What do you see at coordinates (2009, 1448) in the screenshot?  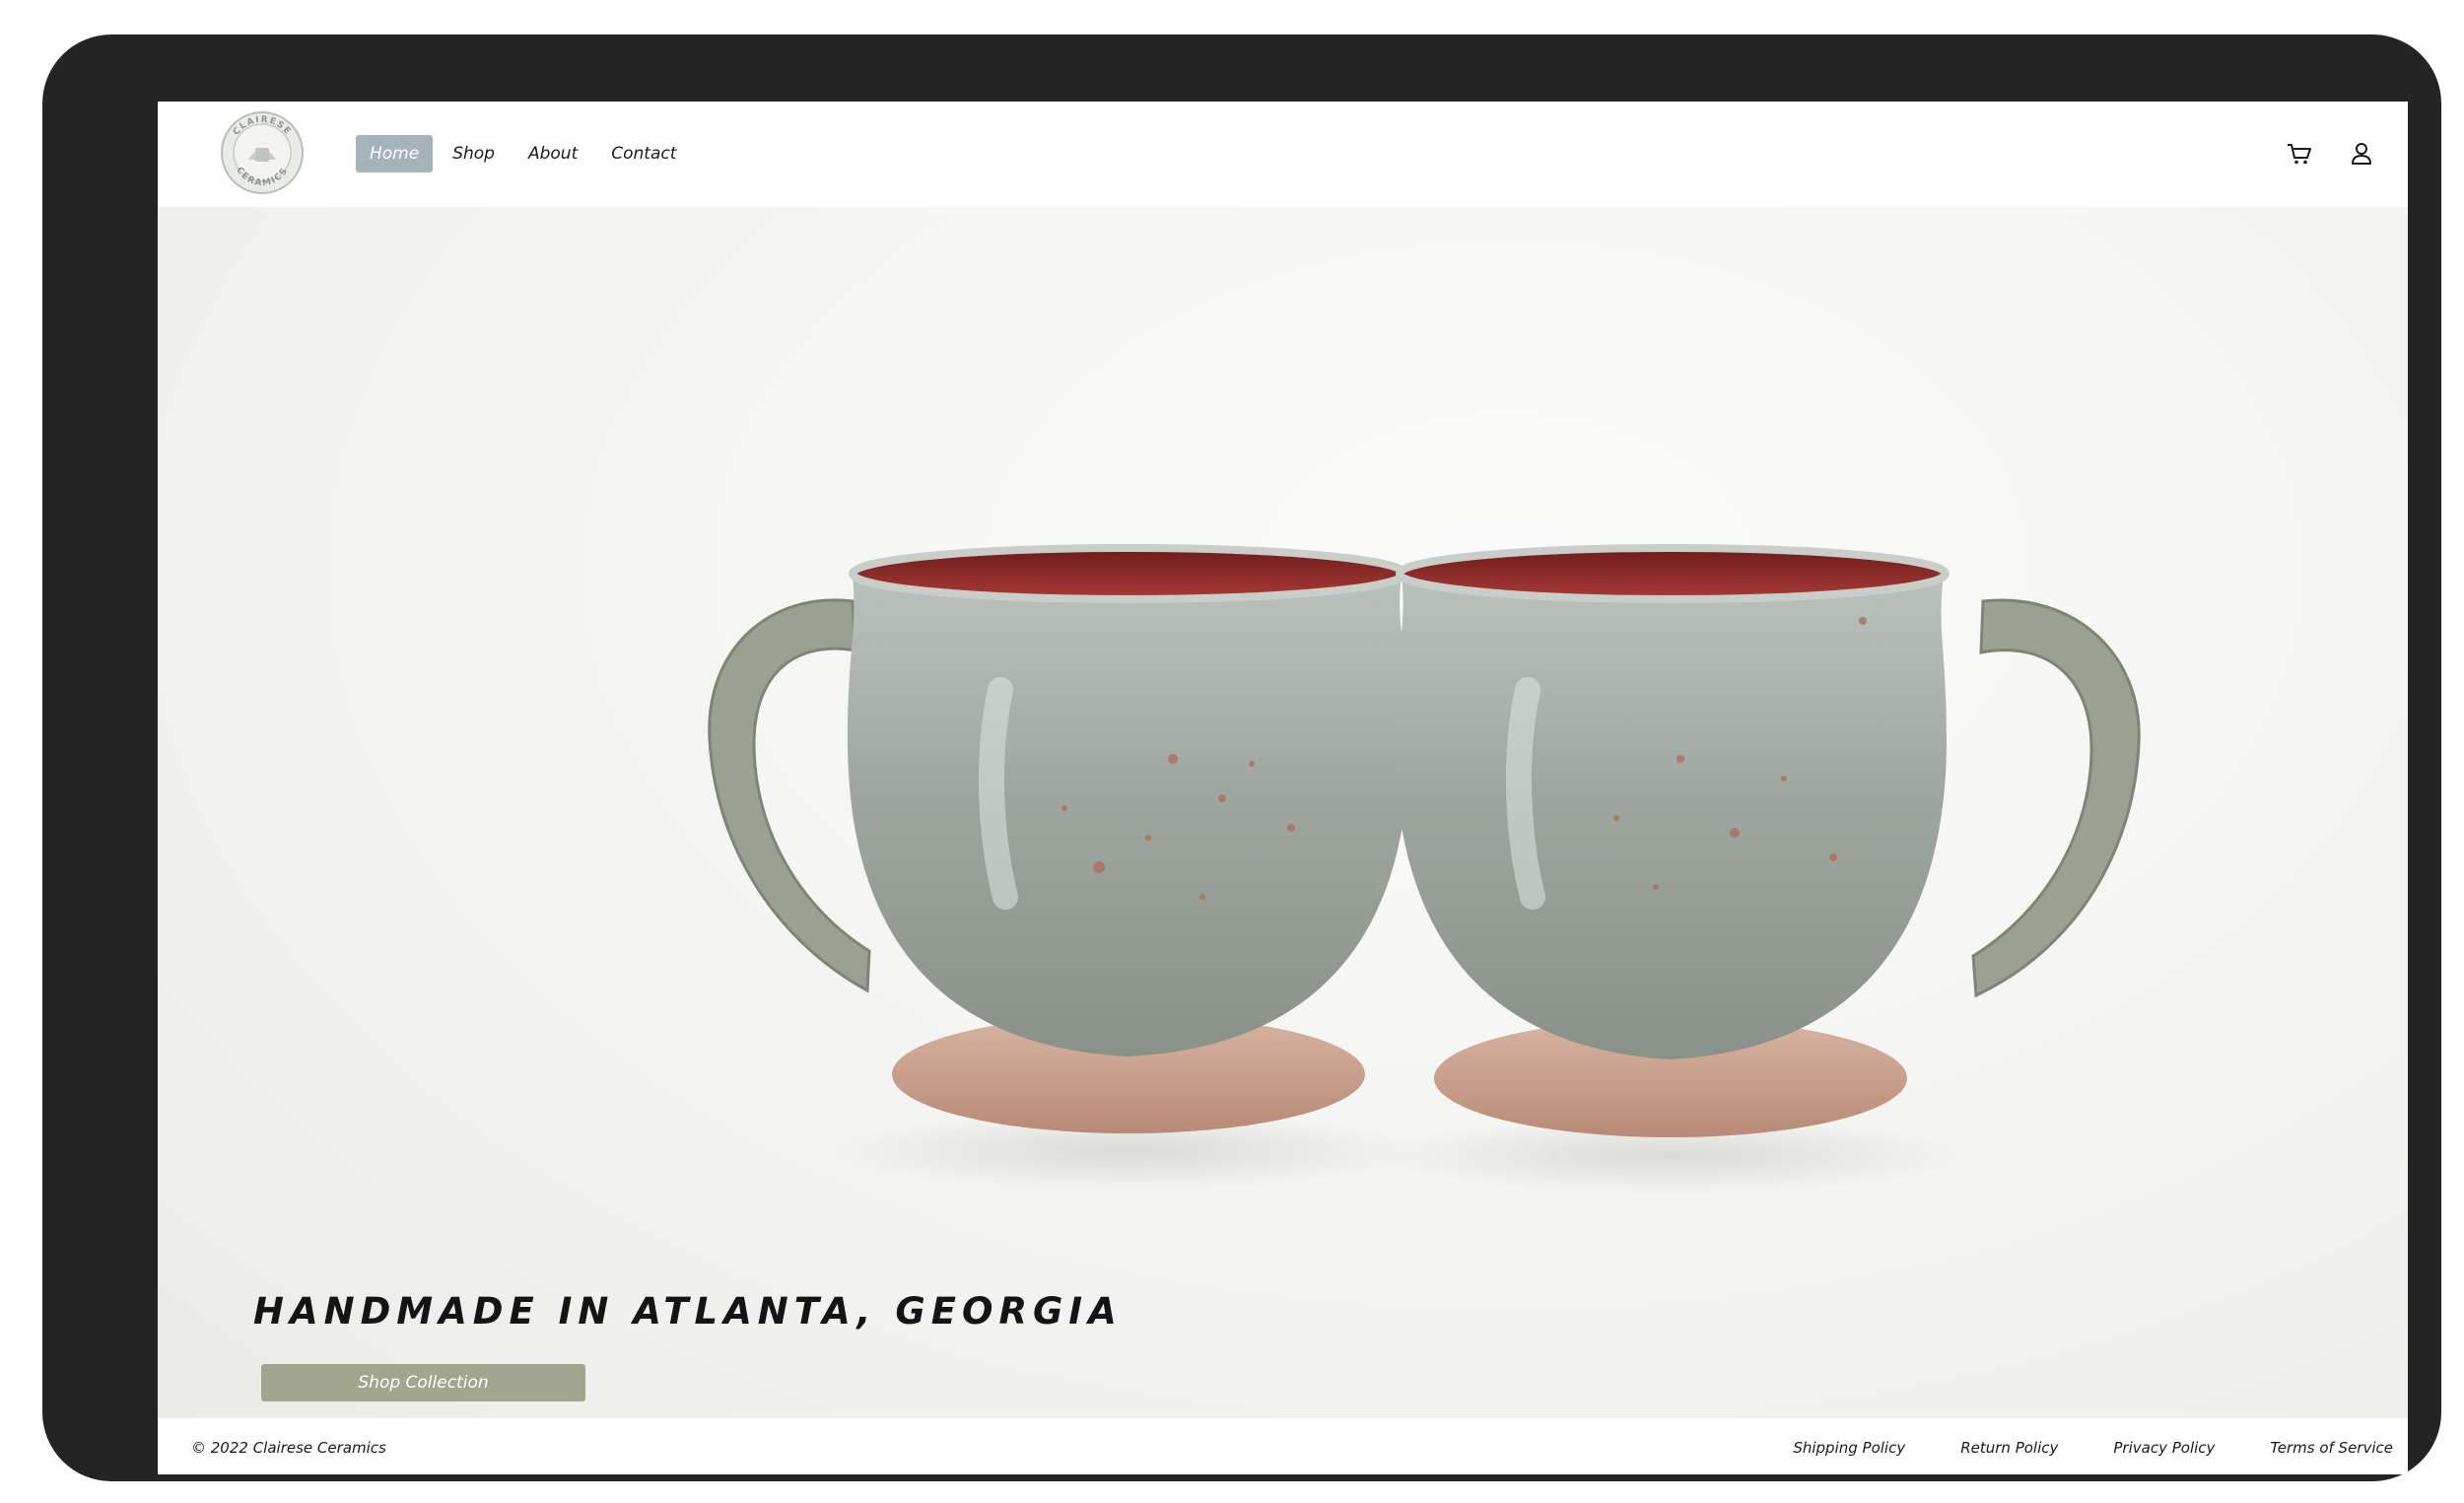 I see `footer-link-return-policy: Return Policy` at bounding box center [2009, 1448].